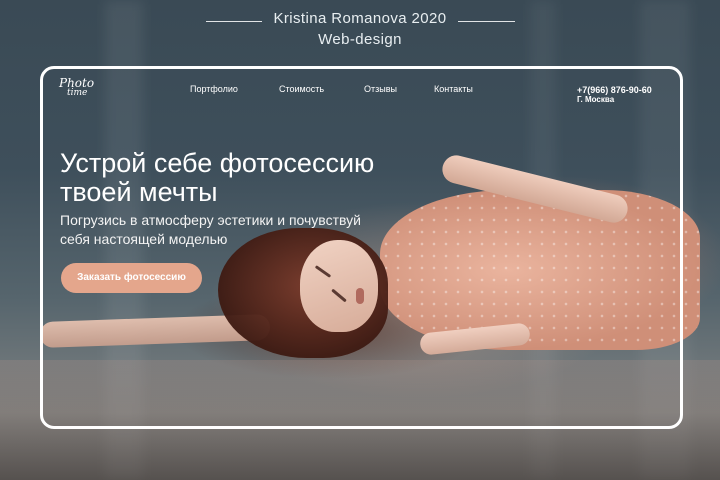 The image size is (720, 480). What do you see at coordinates (614, 90) in the screenshot?
I see `phone-number: +7(966) 876-90-60` at bounding box center [614, 90].